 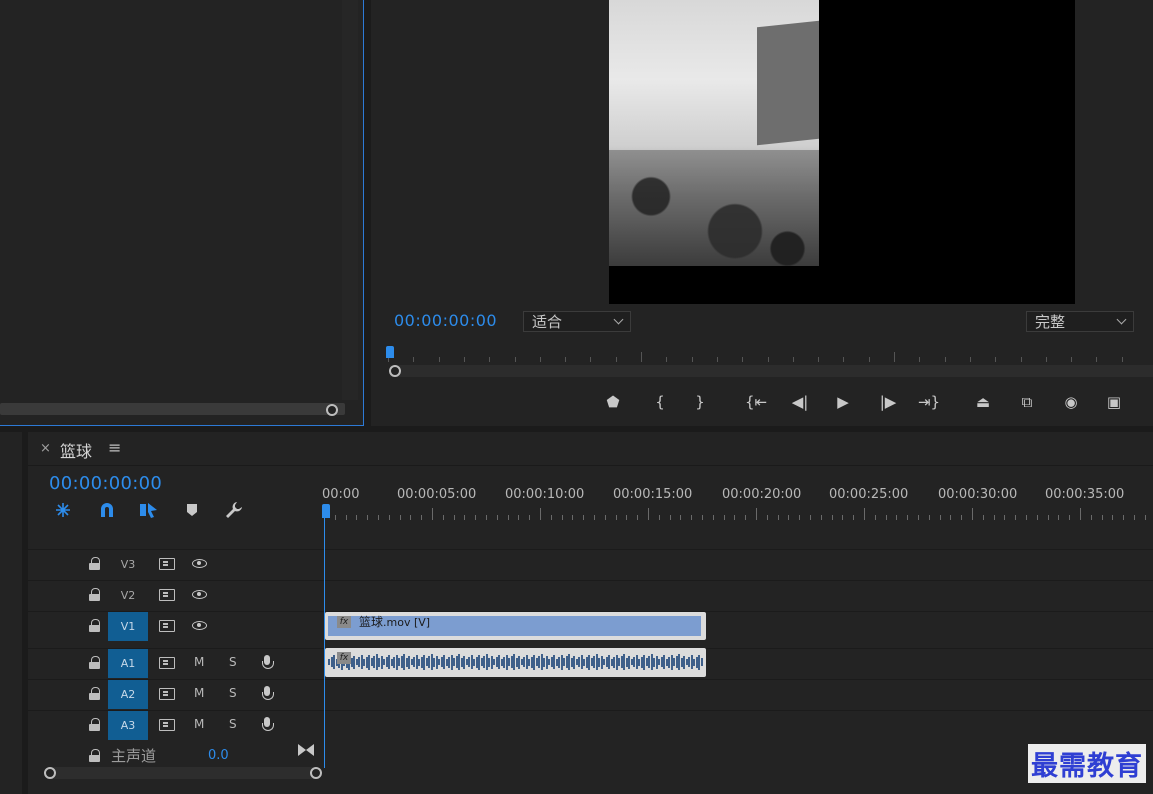 I want to click on track-target-toggle: V3, so click(x=128, y=564).